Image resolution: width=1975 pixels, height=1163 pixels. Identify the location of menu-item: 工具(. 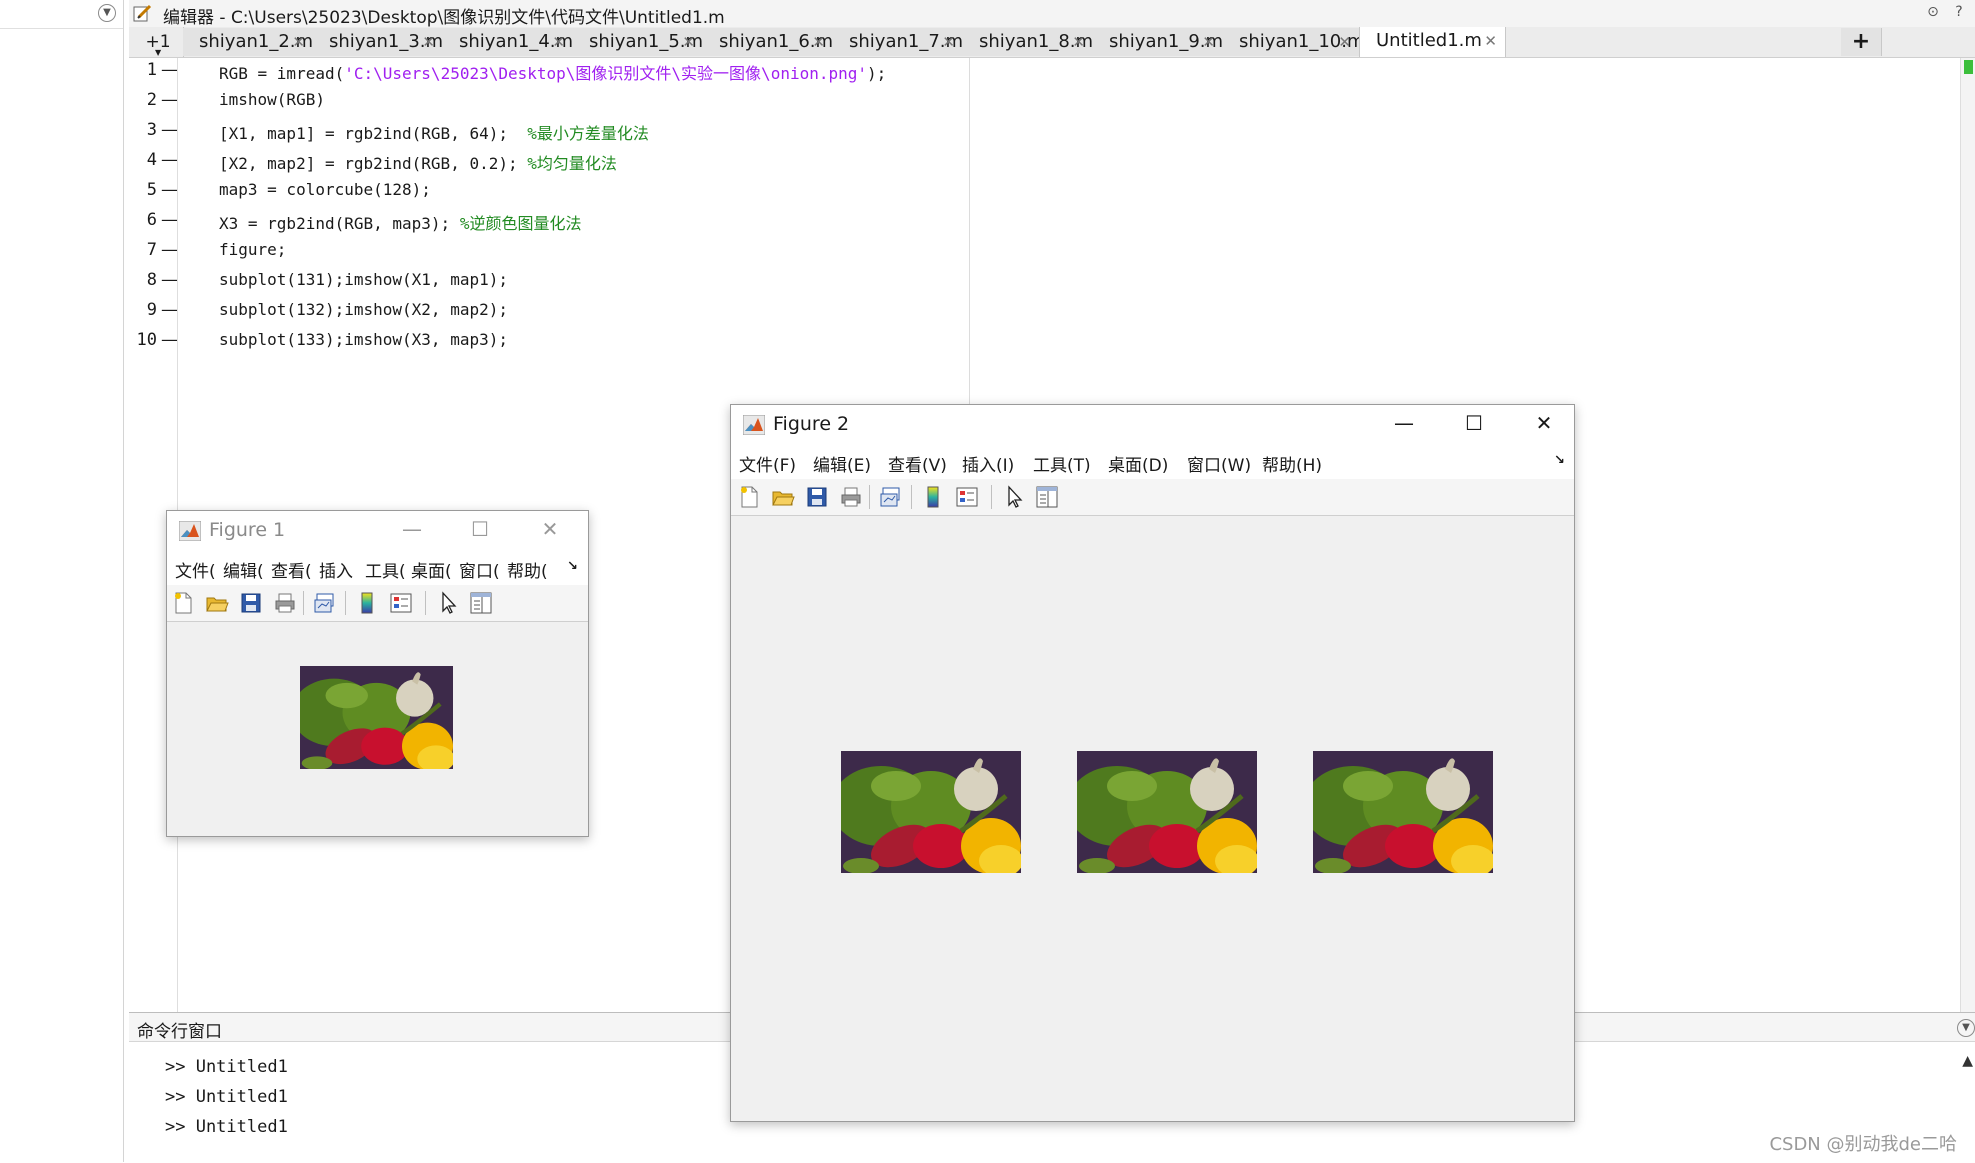
(385, 569).